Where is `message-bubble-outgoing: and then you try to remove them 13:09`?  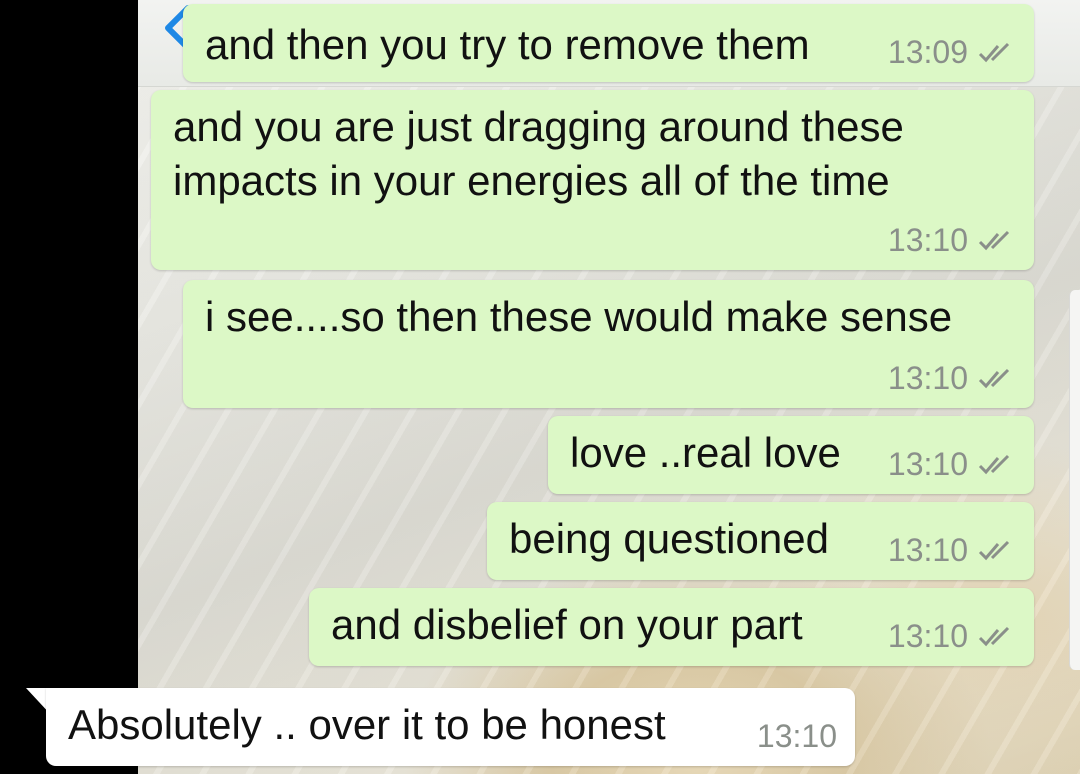
message-bubble-outgoing: and then you try to remove them 13:09 is located at coordinates (608, 43).